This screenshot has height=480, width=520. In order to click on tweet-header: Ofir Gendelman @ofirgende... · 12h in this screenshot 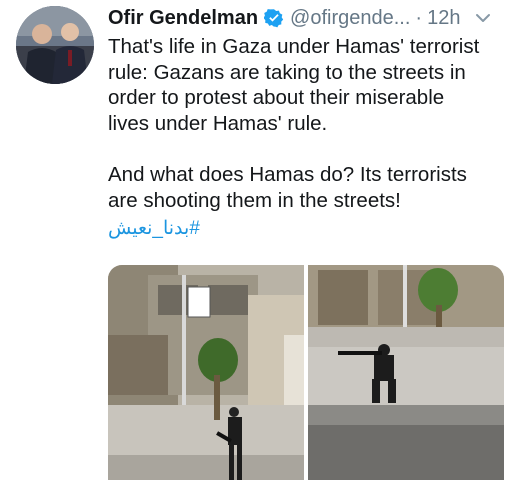, I will do `click(311, 18)`.